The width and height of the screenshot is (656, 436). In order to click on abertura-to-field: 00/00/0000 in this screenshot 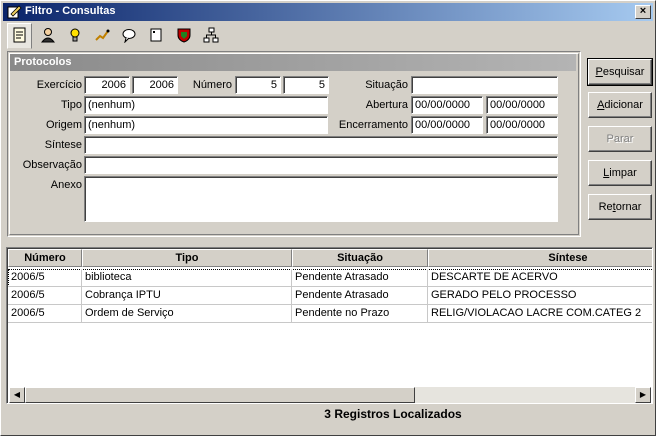, I will do `click(522, 105)`.